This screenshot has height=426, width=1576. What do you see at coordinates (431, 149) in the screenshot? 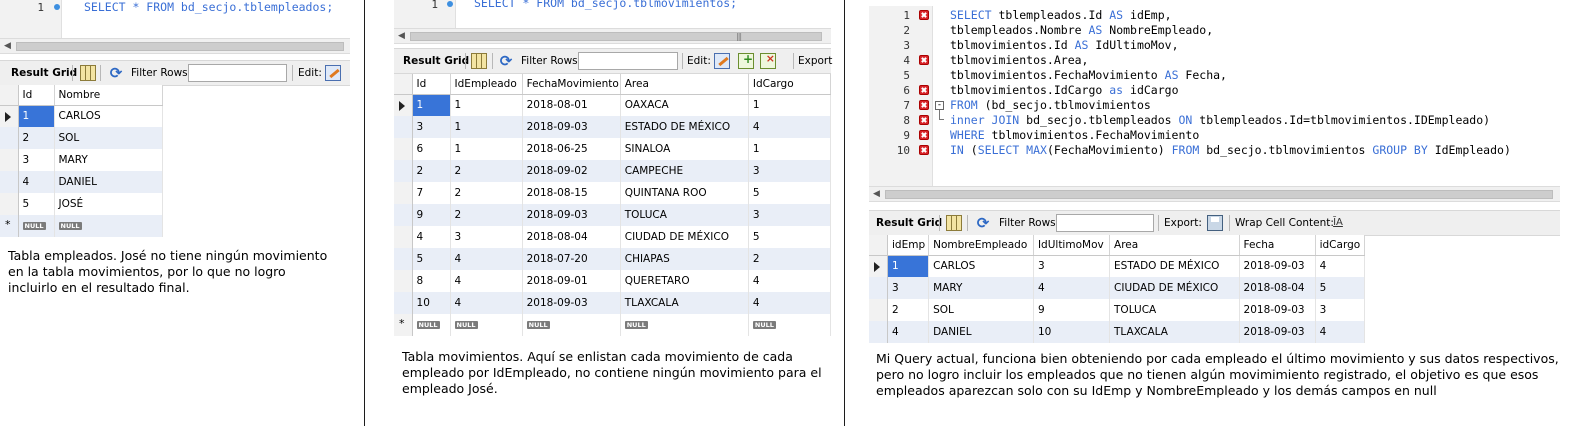
I see `table-cell: 6` at bounding box center [431, 149].